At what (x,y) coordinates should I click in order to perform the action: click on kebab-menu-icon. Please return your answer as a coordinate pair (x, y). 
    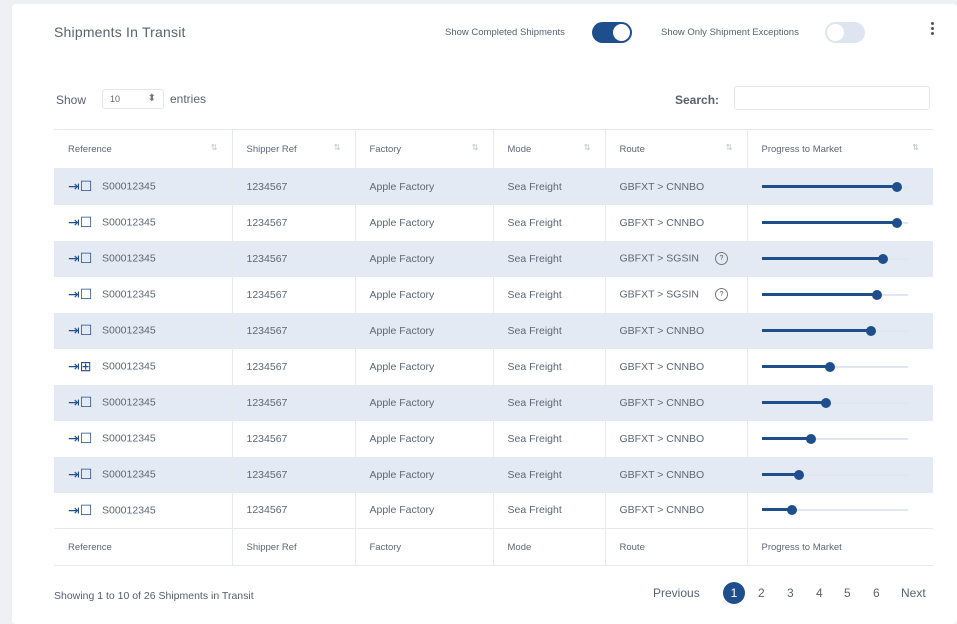
    Looking at the image, I should click on (932, 31).